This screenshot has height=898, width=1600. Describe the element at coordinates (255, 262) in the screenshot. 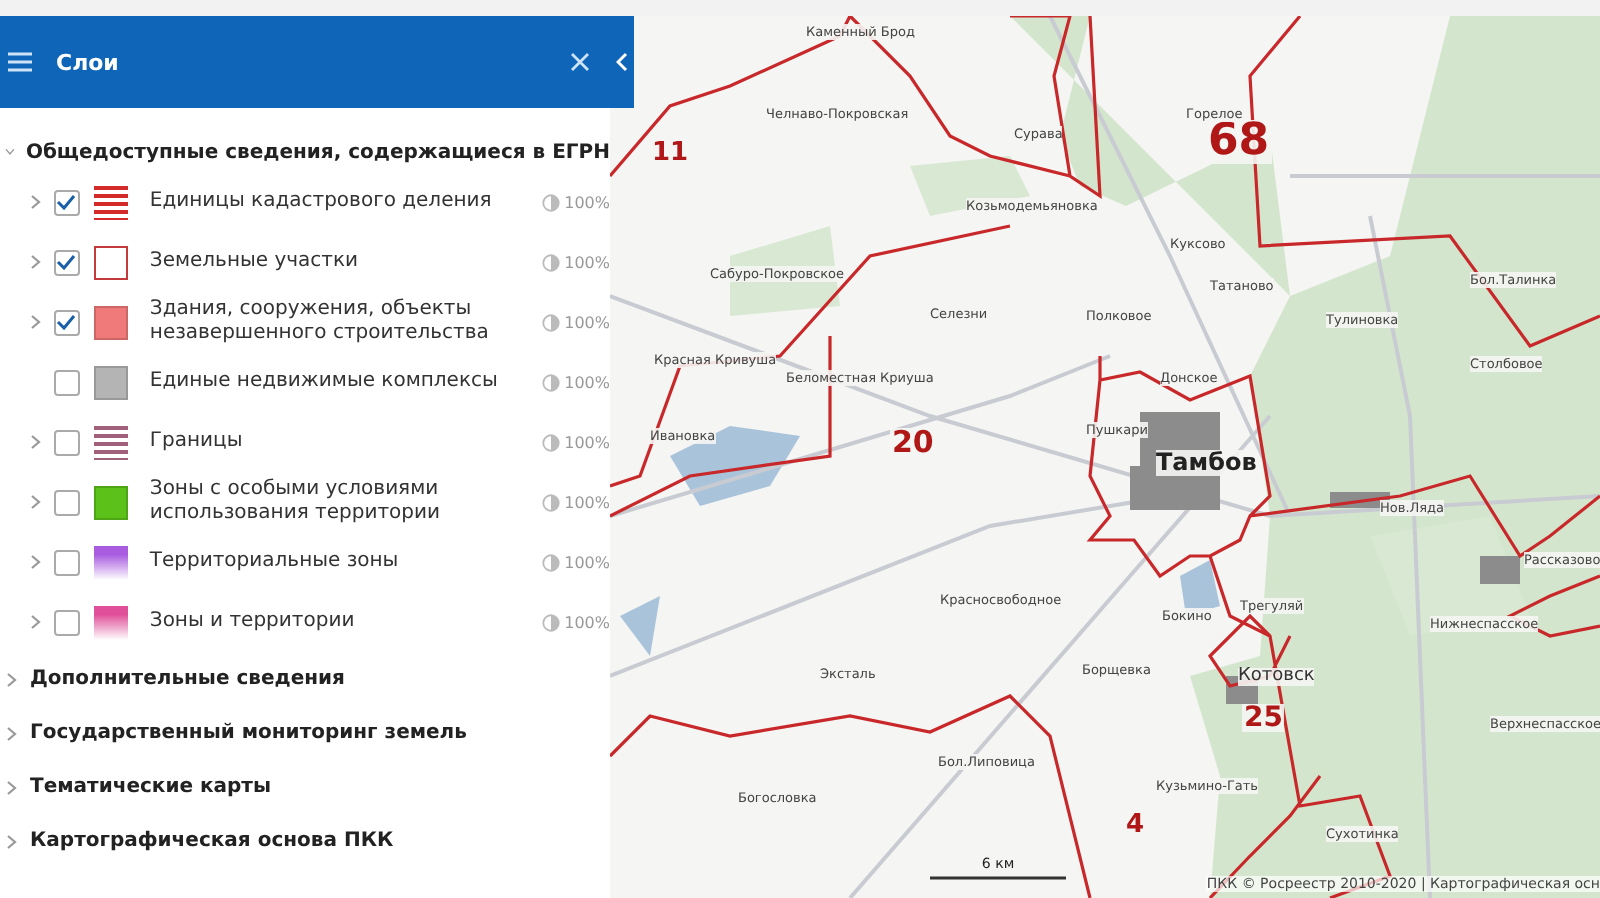

I see `layer-name: Земельные участки` at that location.